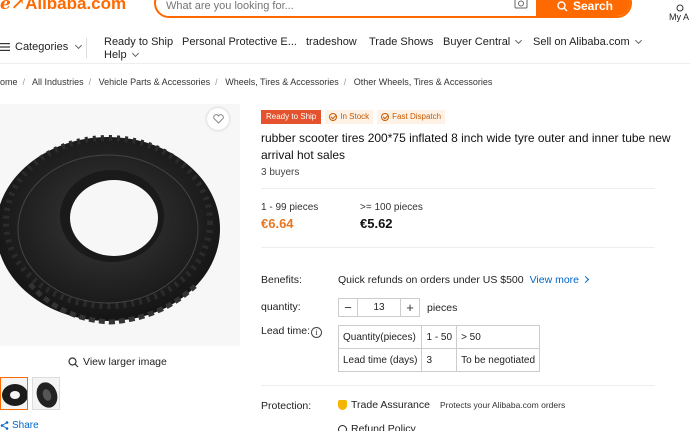 The width and height of the screenshot is (690, 431). Describe the element at coordinates (498, 360) in the screenshot. I see `table-cell: To be negotiated` at that location.